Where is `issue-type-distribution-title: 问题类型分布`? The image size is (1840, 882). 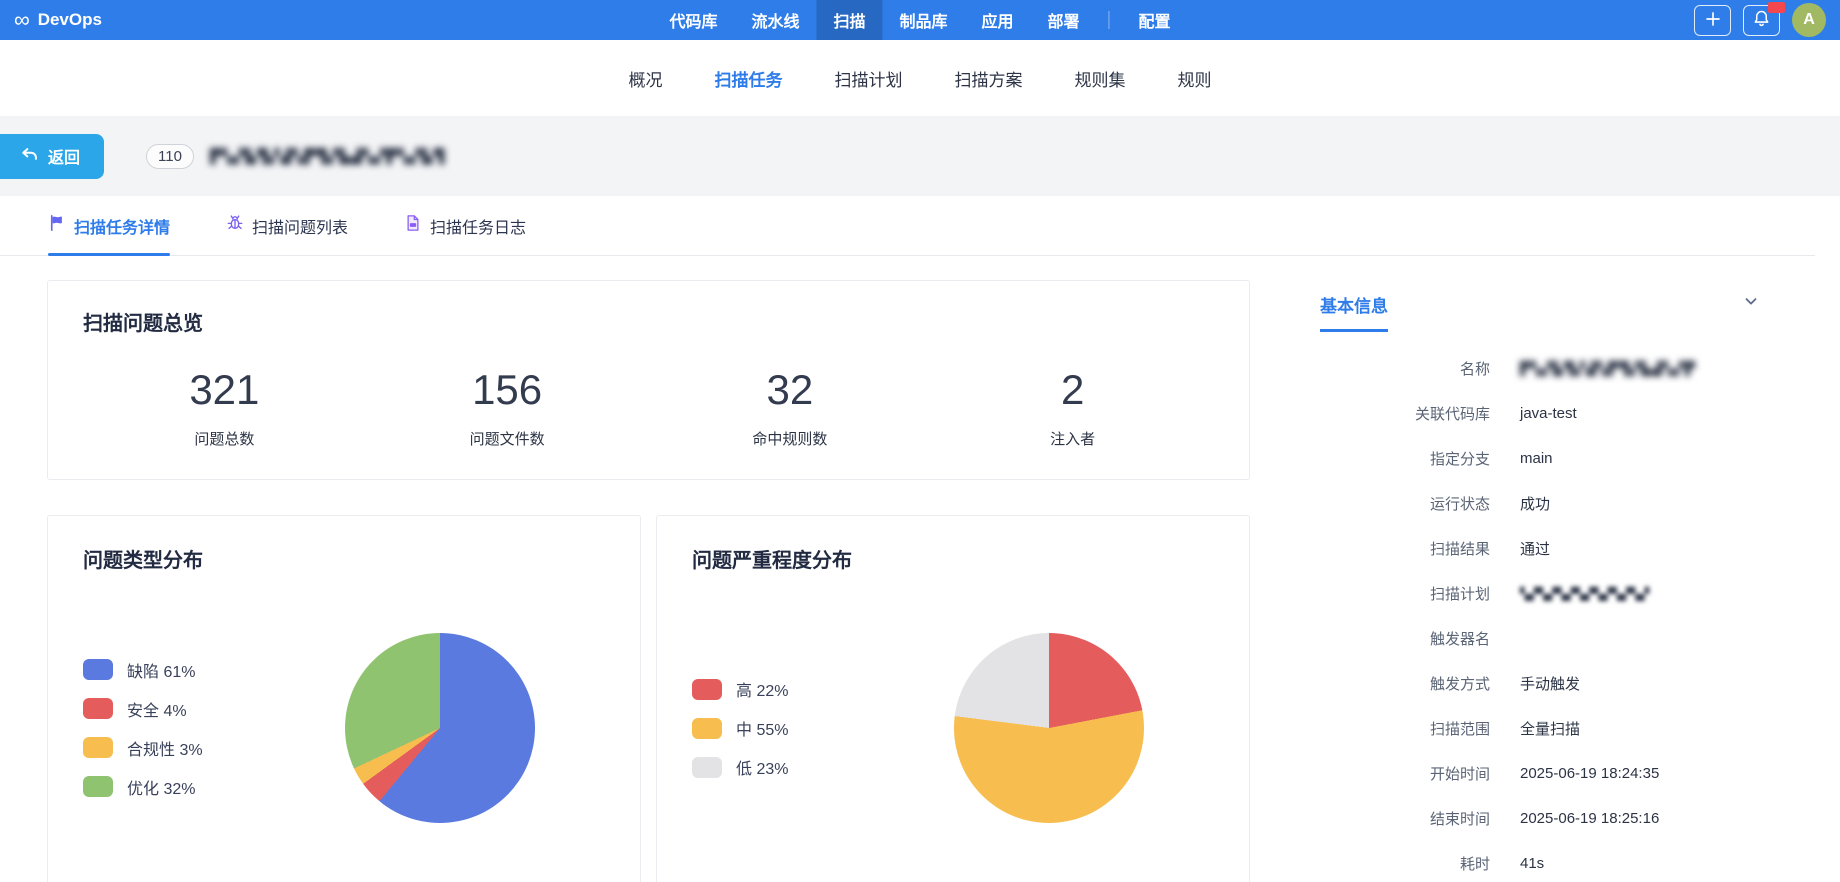
issue-type-distribution-title: 问题类型分布 is located at coordinates (143, 561).